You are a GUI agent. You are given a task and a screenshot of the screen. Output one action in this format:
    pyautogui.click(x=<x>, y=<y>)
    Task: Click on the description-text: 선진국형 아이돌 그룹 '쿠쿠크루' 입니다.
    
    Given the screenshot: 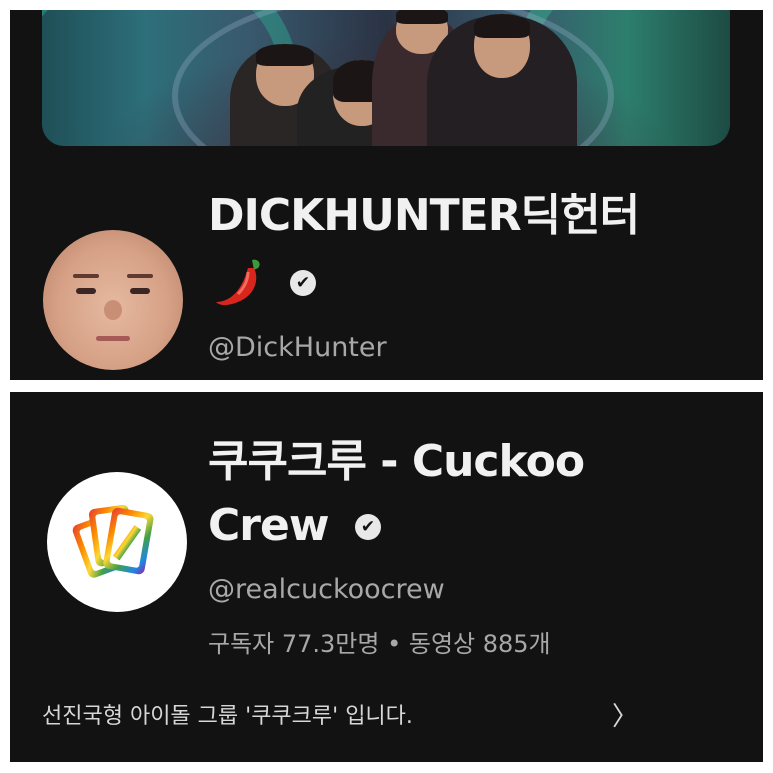 What is the action you would take?
    pyautogui.click(x=227, y=716)
    